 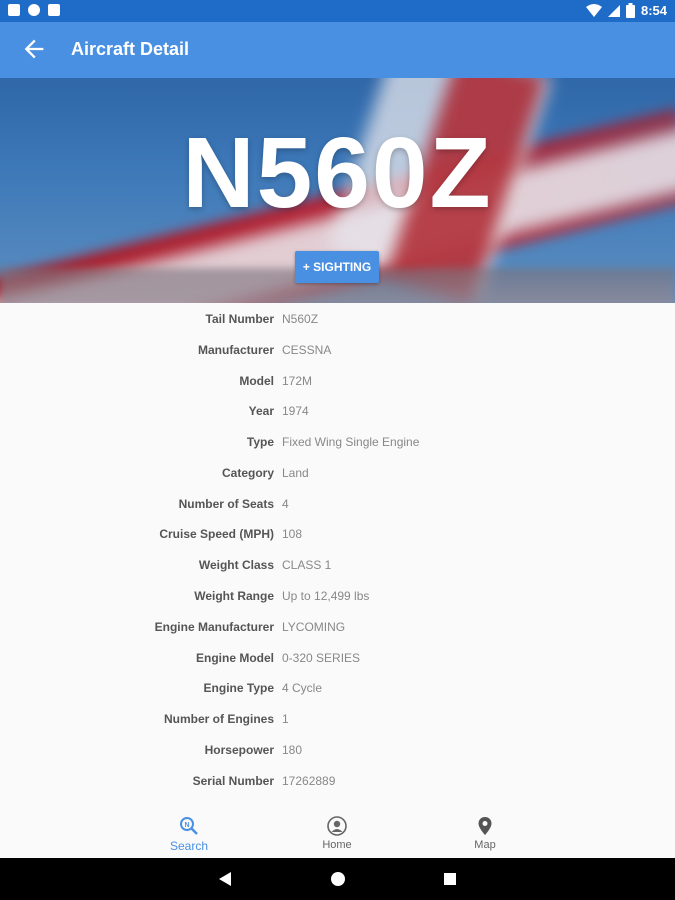 What do you see at coordinates (236, 565) in the screenshot?
I see `detail-label: Weight Class` at bounding box center [236, 565].